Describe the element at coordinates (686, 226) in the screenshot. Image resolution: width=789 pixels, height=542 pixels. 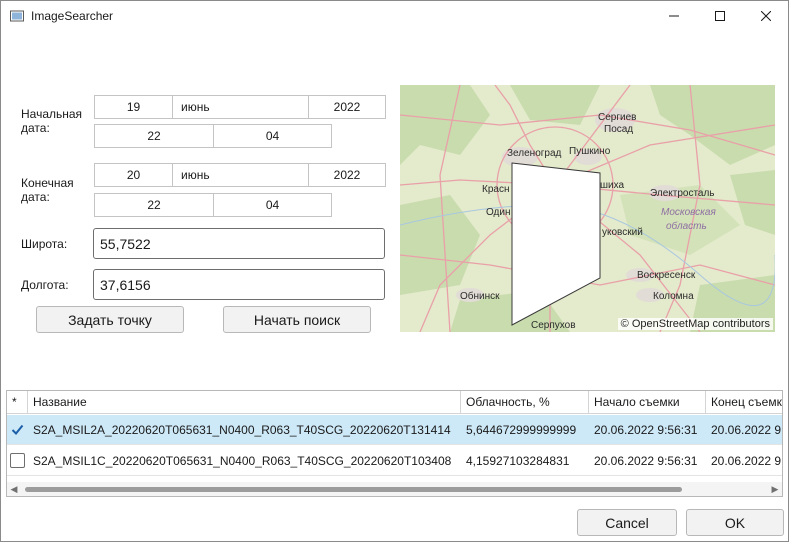
I see `map-label-region-2: область` at that location.